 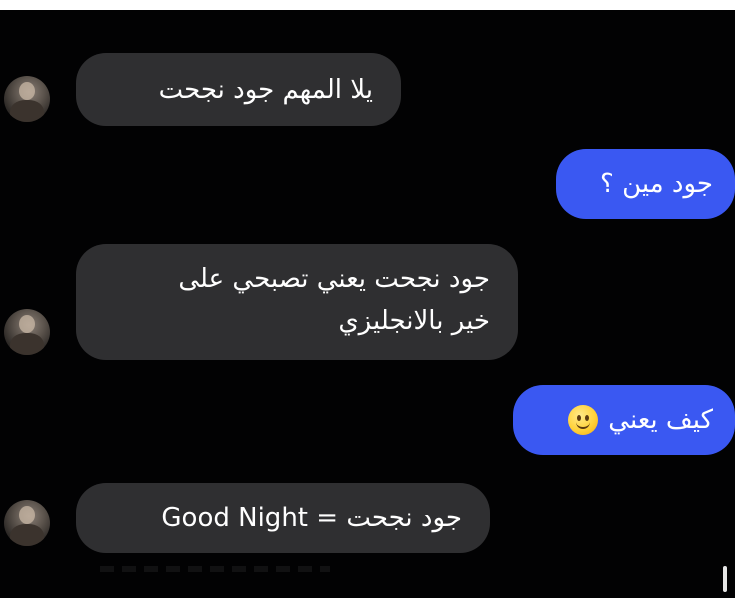 I want to click on incoming-message-bubble: جود نجحت يعني تصبحي على خير بالانجليزي, so click(x=297, y=302).